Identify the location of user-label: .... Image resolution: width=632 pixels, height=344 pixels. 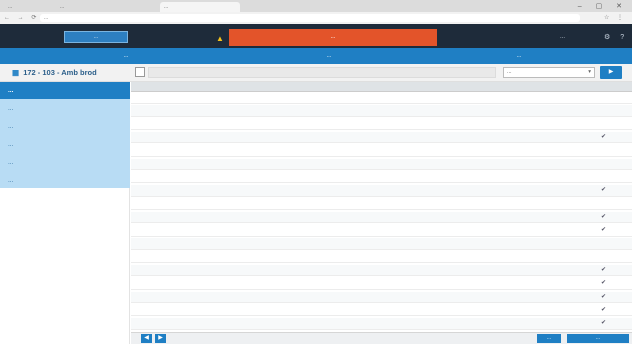
(562, 37).